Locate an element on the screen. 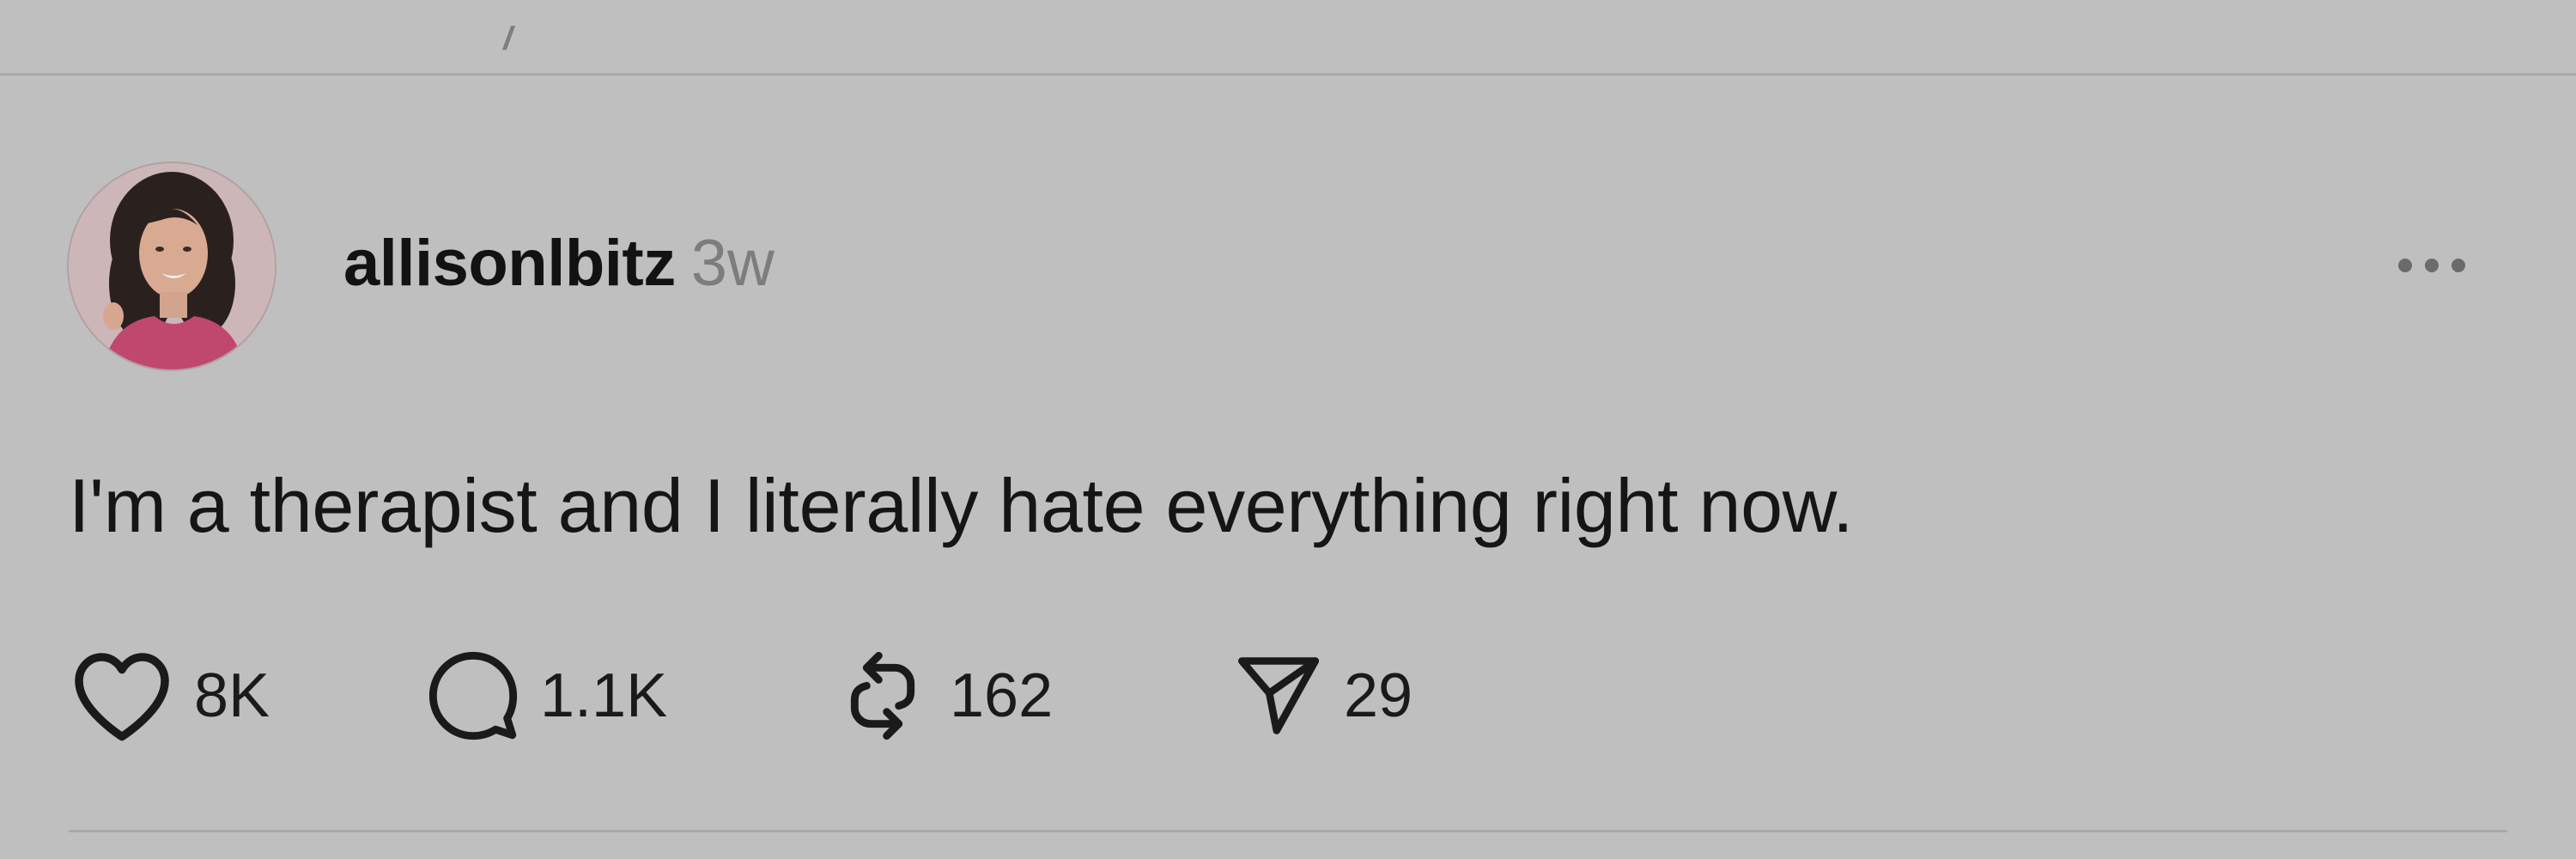 The width and height of the screenshot is (2576, 859). username: allisonlbitz is located at coordinates (510, 263).